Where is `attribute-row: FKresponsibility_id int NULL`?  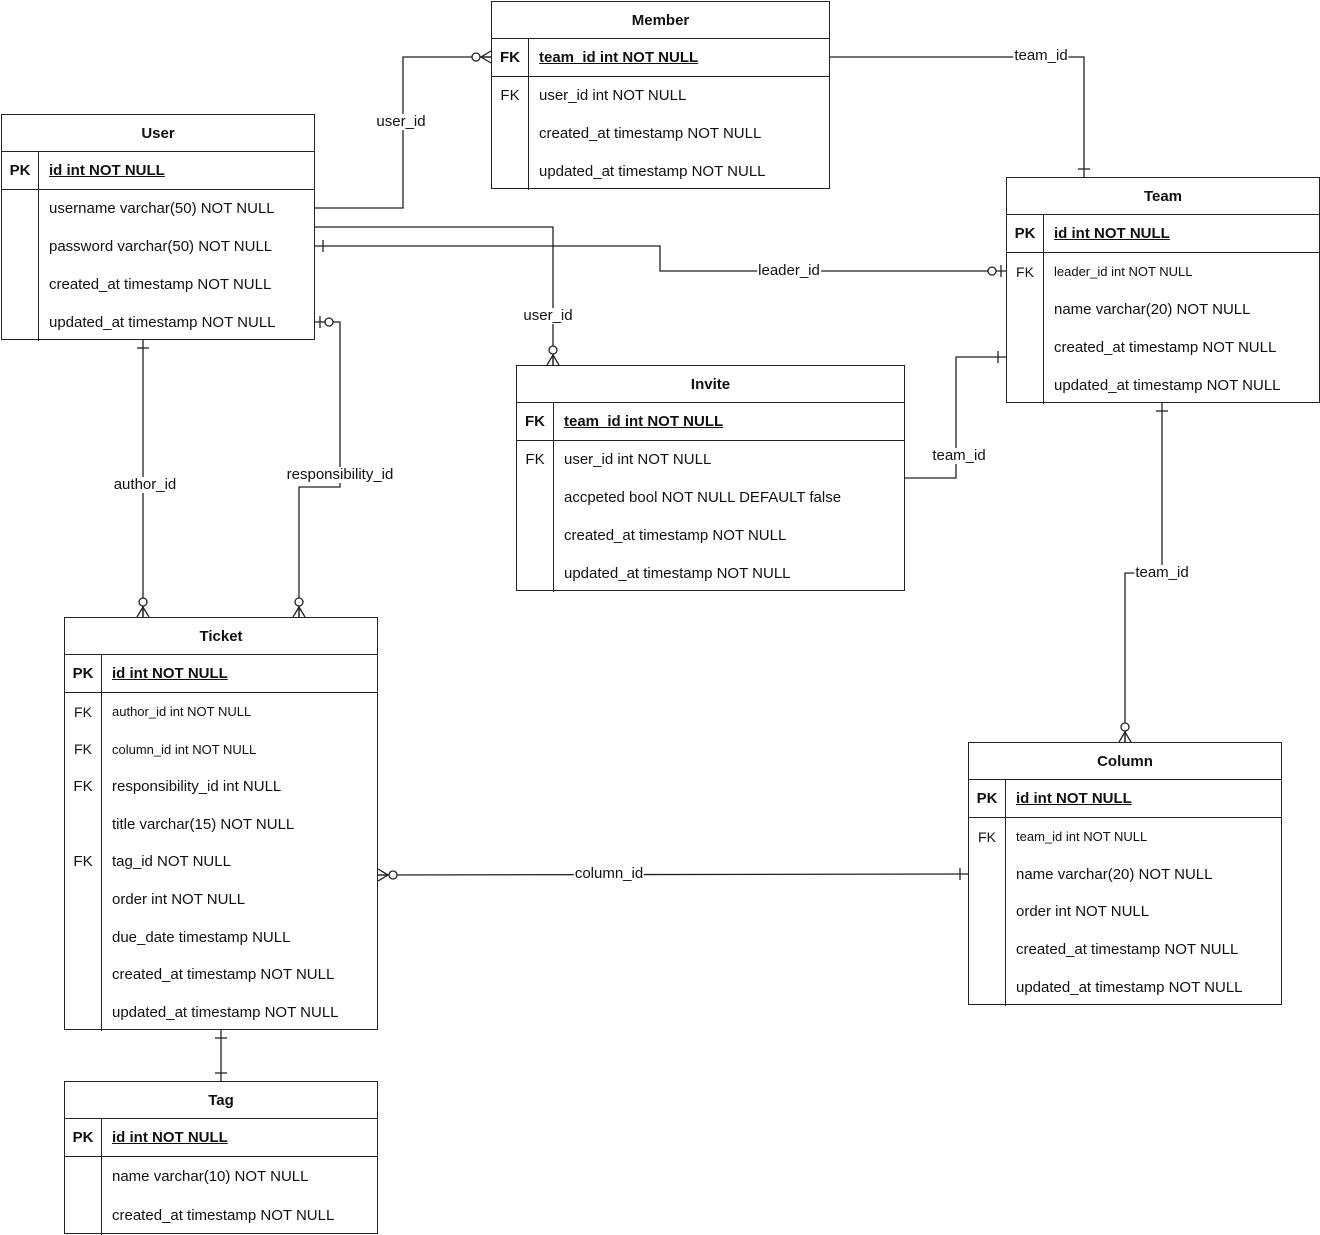
attribute-row: FKresponsibility_id int NULL is located at coordinates (221, 787).